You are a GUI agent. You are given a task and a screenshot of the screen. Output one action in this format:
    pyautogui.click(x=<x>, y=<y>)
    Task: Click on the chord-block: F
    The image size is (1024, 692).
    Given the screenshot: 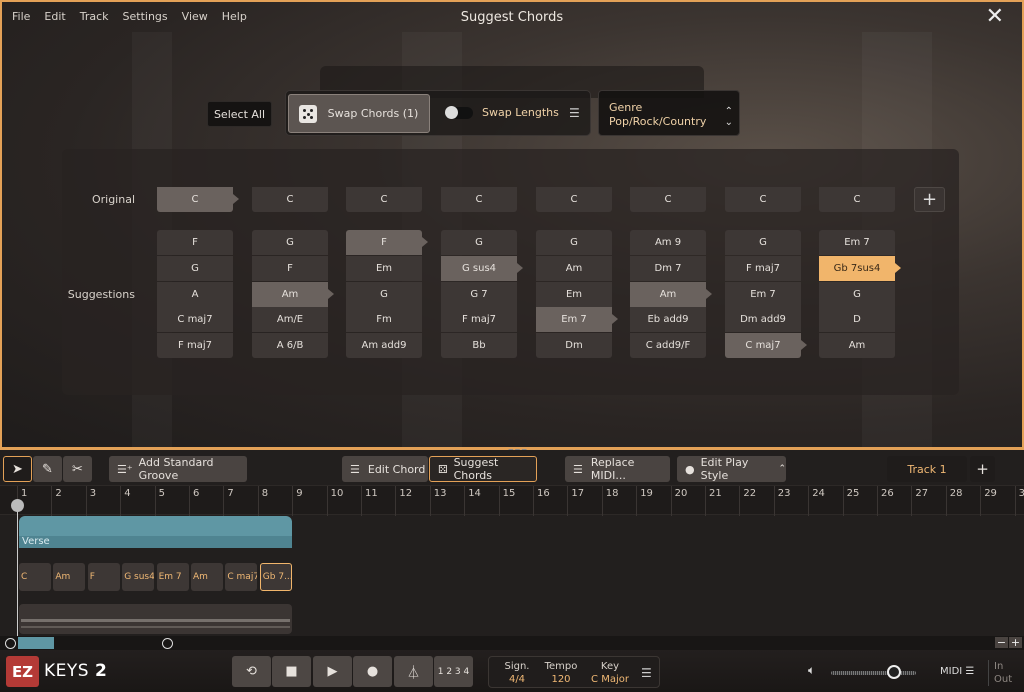 What is the action you would take?
    pyautogui.click(x=103, y=577)
    